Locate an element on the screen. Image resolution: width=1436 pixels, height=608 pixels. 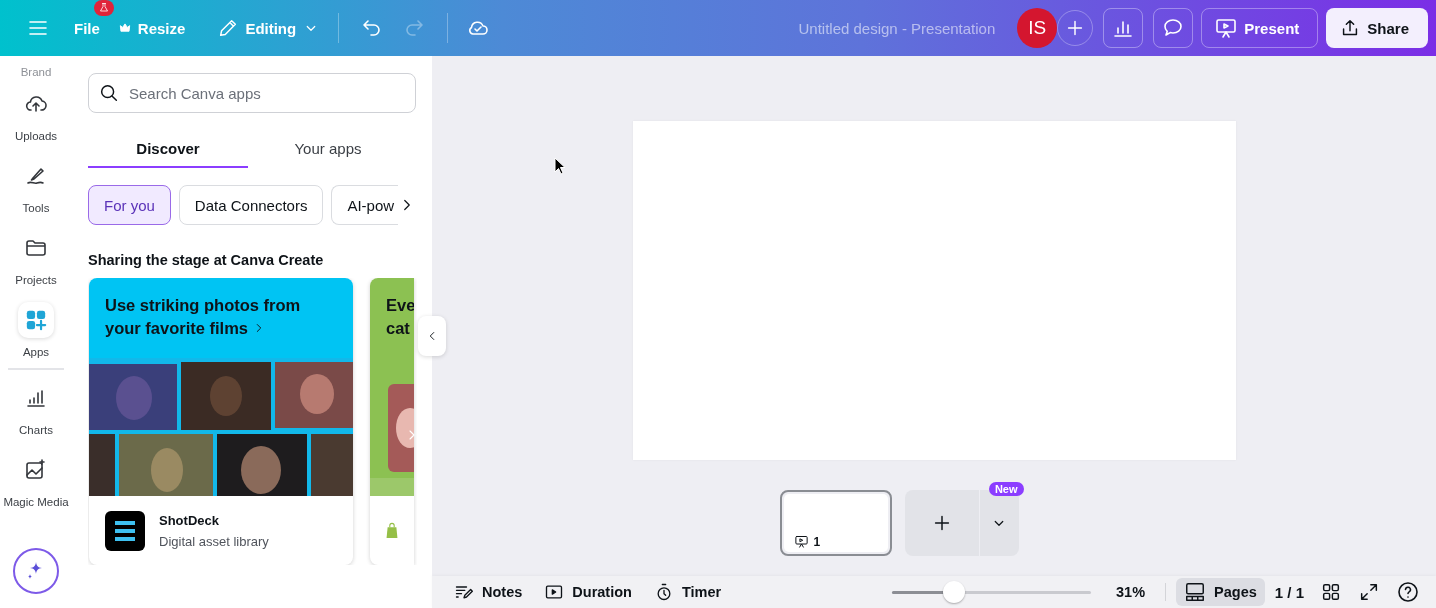
present-button: Present is located at coordinates (1260, 28).